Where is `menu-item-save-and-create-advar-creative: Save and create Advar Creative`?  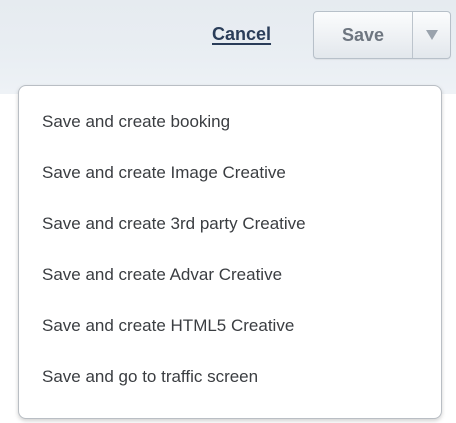
menu-item-save-and-create-advar-creative: Save and create Advar Creative is located at coordinates (230, 274).